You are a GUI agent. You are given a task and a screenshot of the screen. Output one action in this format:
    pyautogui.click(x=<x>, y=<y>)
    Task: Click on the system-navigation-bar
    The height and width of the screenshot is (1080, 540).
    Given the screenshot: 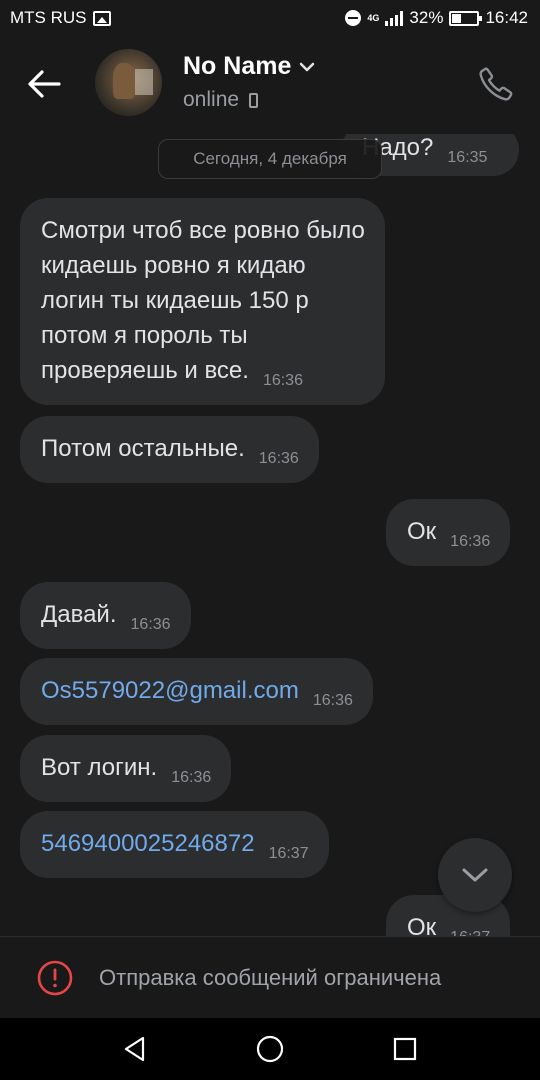 What is the action you would take?
    pyautogui.click(x=270, y=1049)
    